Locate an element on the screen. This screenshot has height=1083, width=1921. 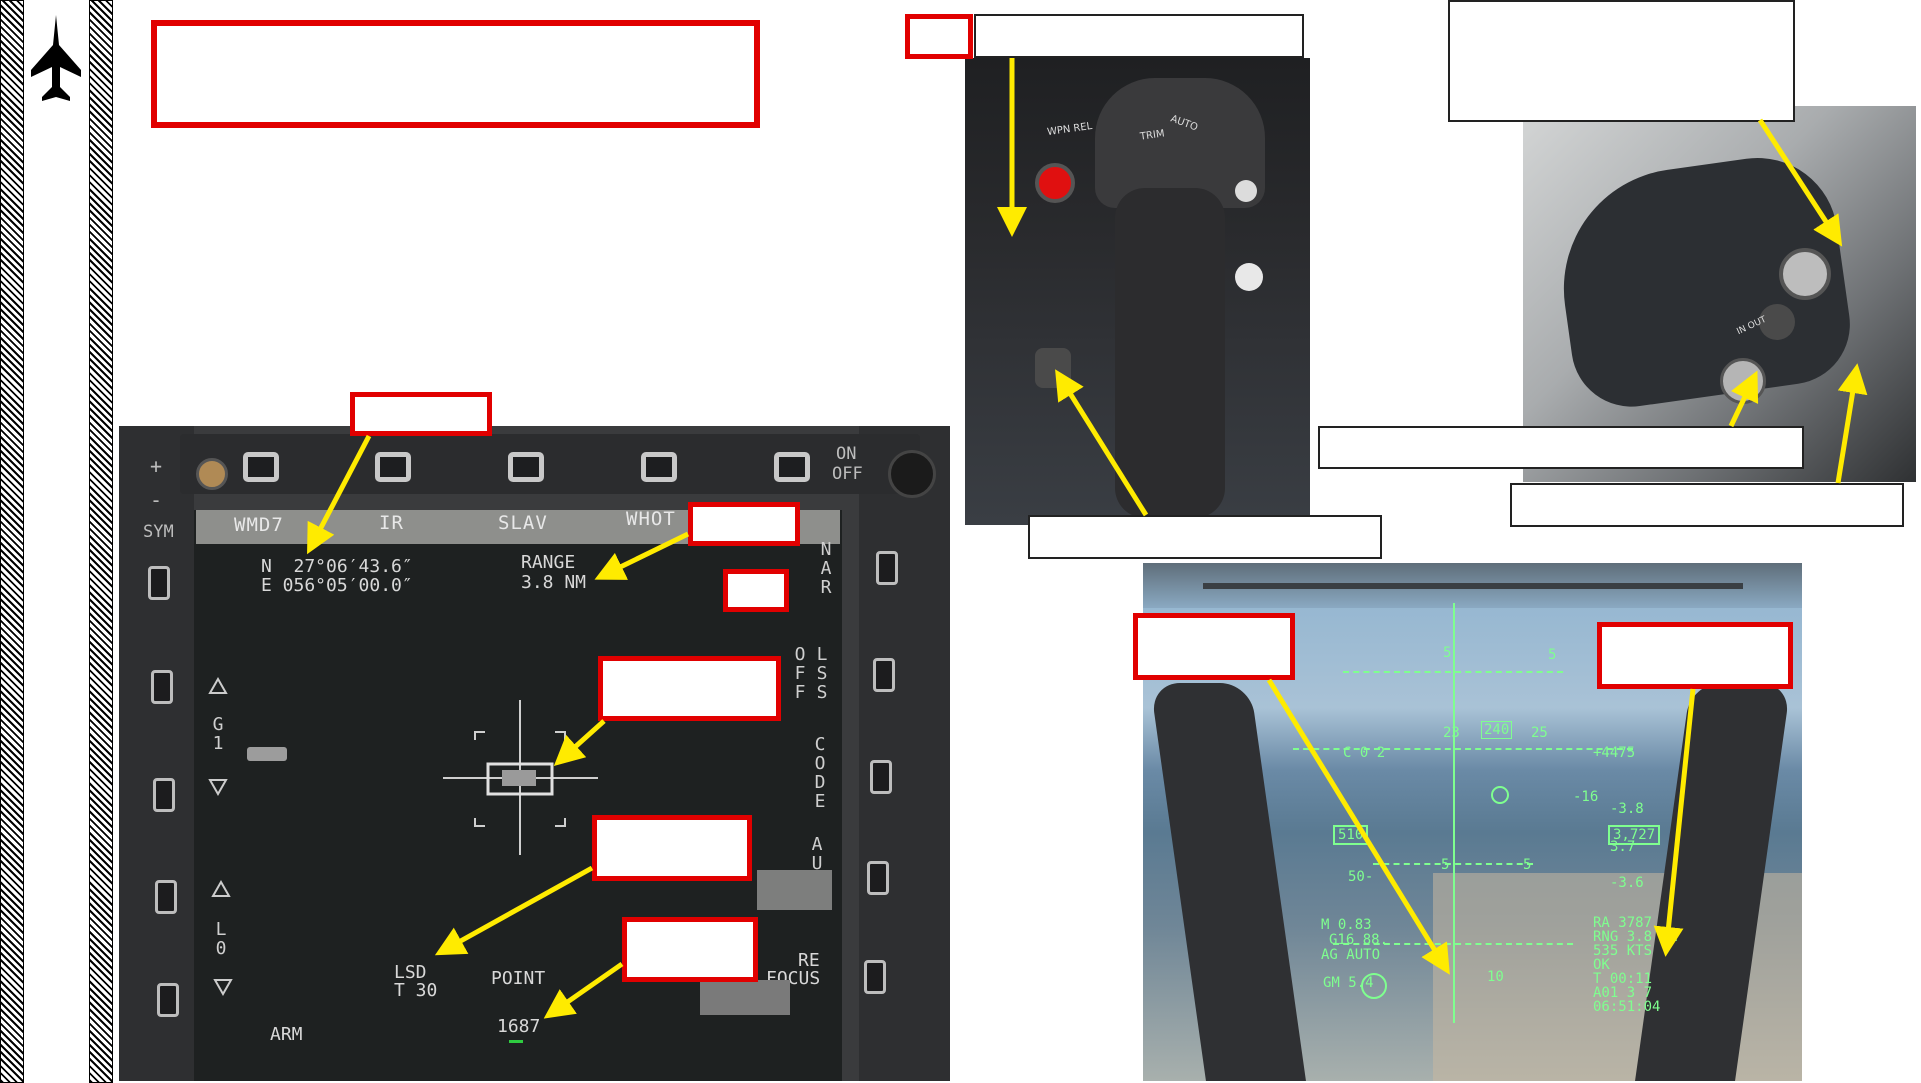
g1-down-arrow-icon is located at coordinates (218, 787).